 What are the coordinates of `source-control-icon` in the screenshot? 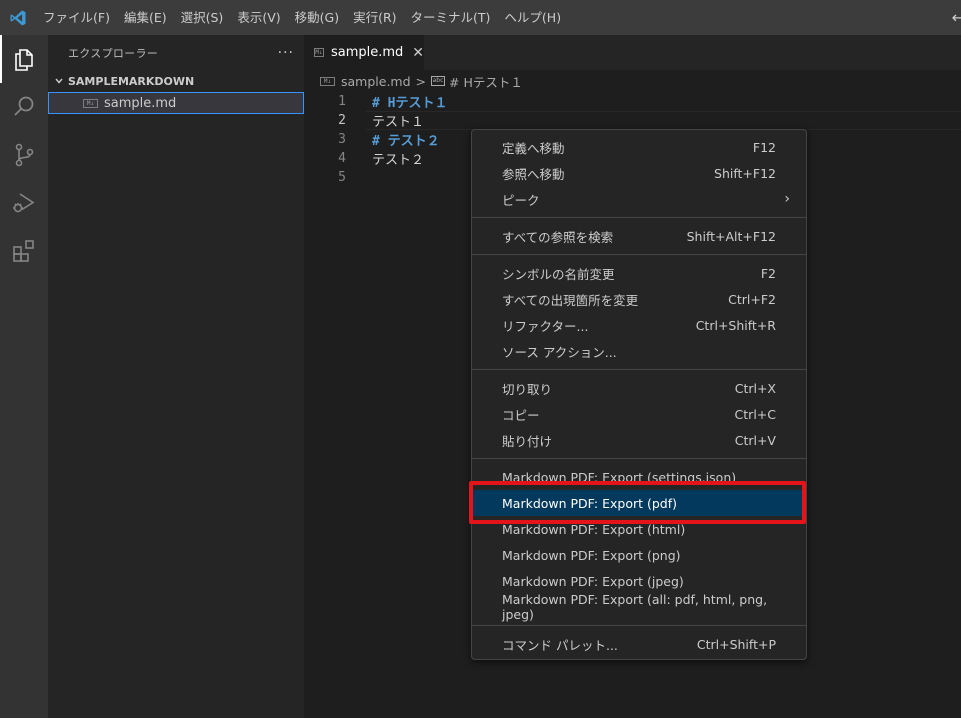 It's located at (24, 155).